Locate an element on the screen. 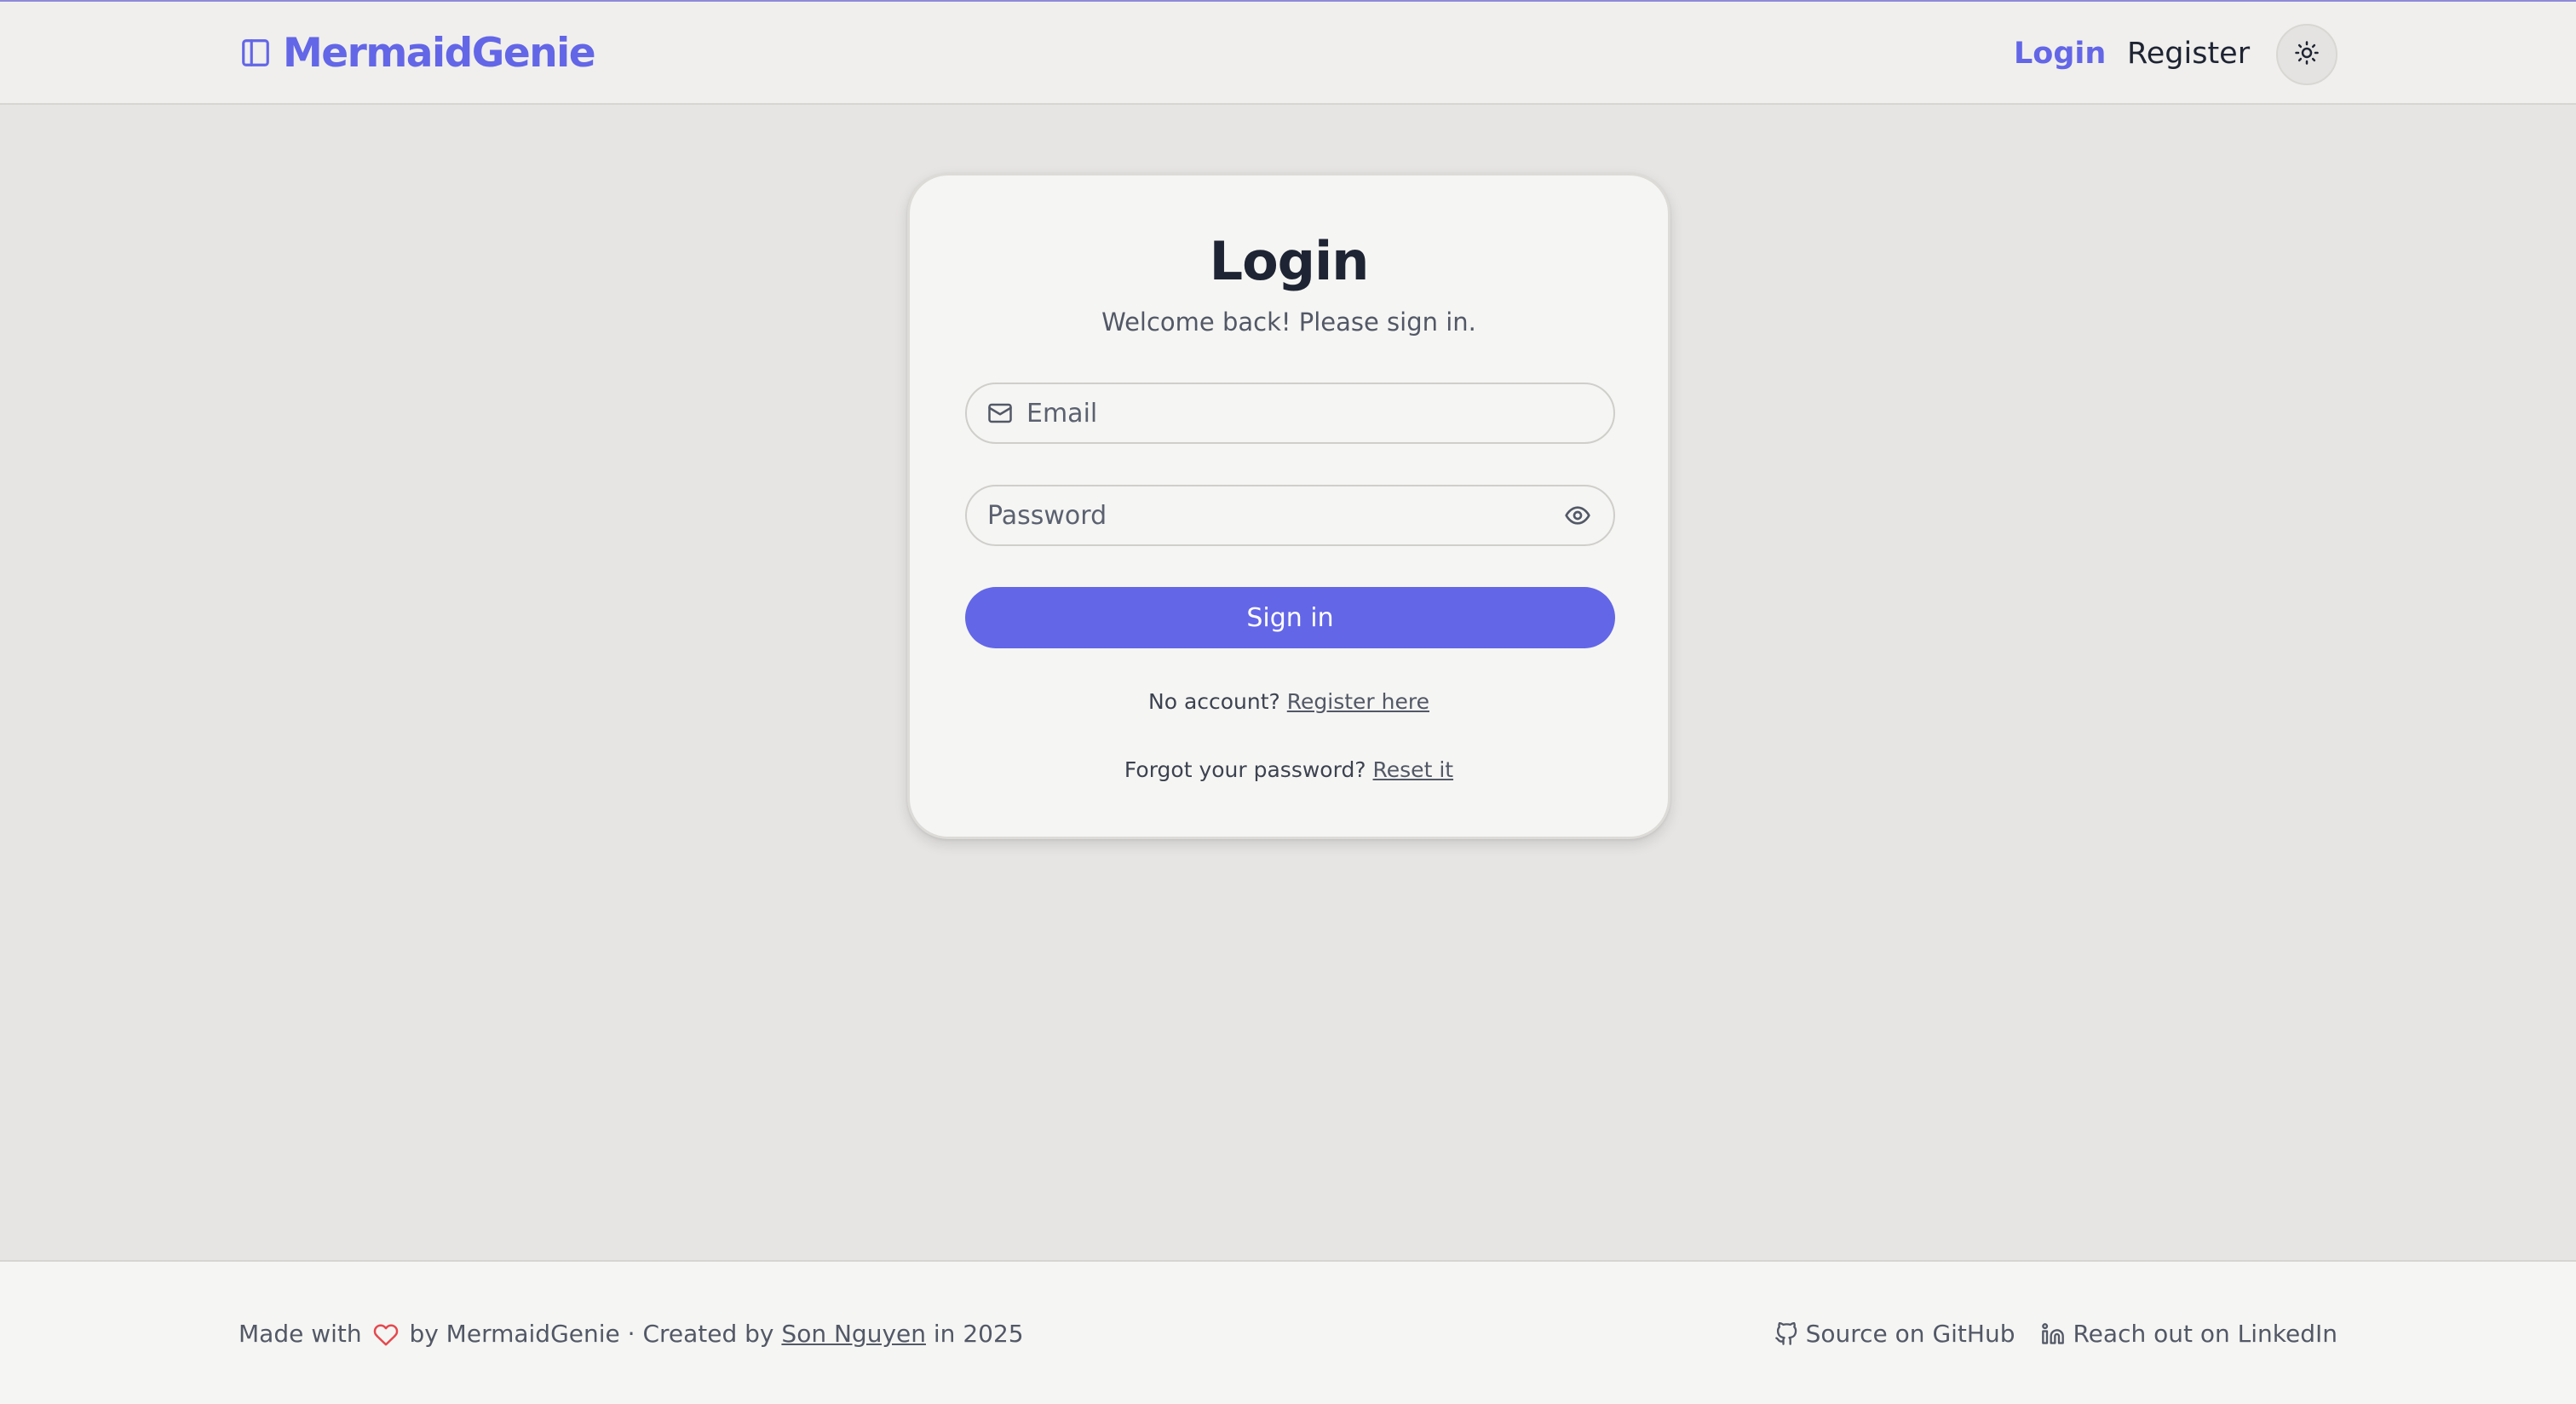 The width and height of the screenshot is (2576, 1404). password-input is located at coordinates (1264, 515).